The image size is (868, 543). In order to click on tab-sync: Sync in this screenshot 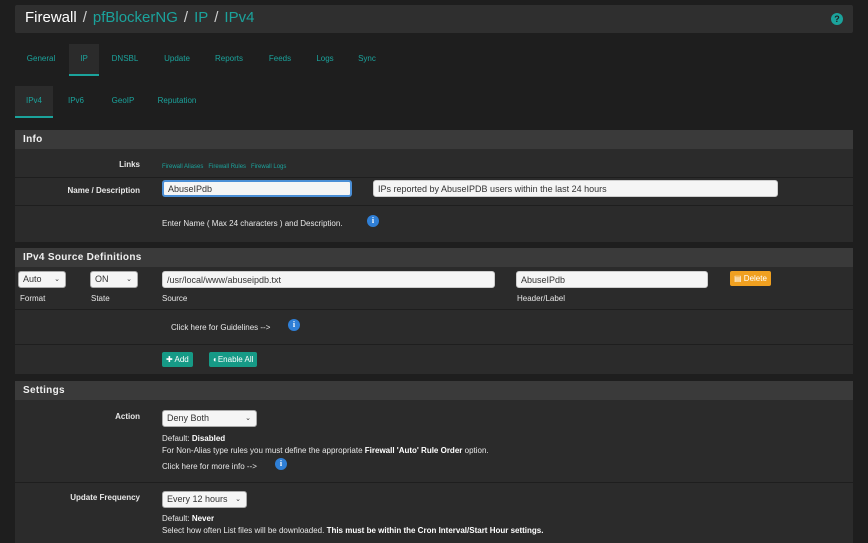, I will do `click(367, 59)`.